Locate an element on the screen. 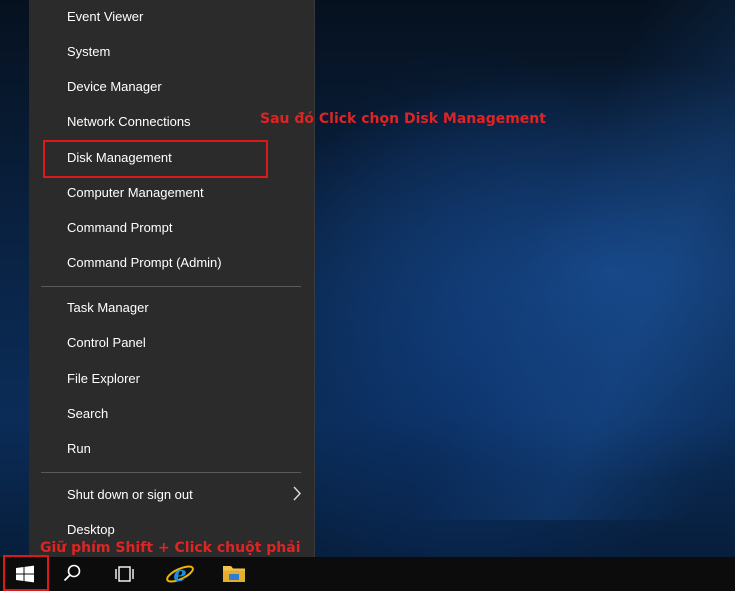 The height and width of the screenshot is (597, 735). menu-item-label: Command Prompt (Admin) is located at coordinates (144, 262).